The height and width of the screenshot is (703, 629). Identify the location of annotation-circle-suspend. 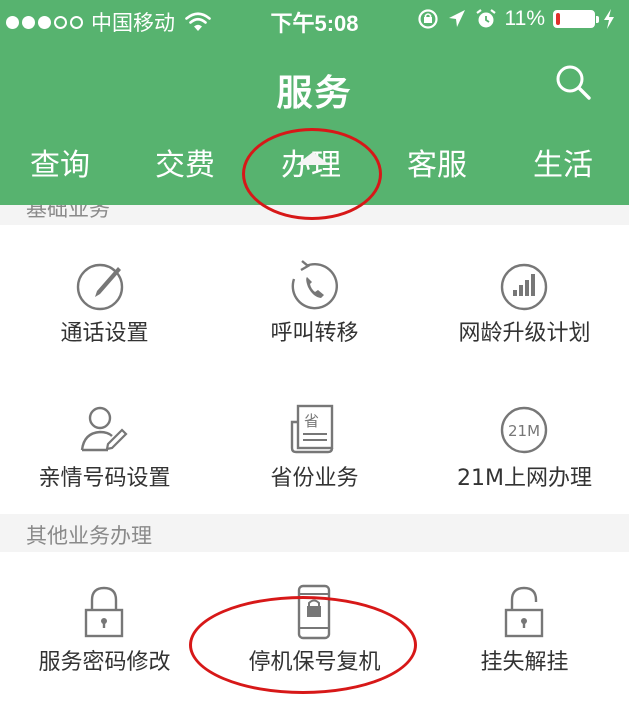
(303, 645).